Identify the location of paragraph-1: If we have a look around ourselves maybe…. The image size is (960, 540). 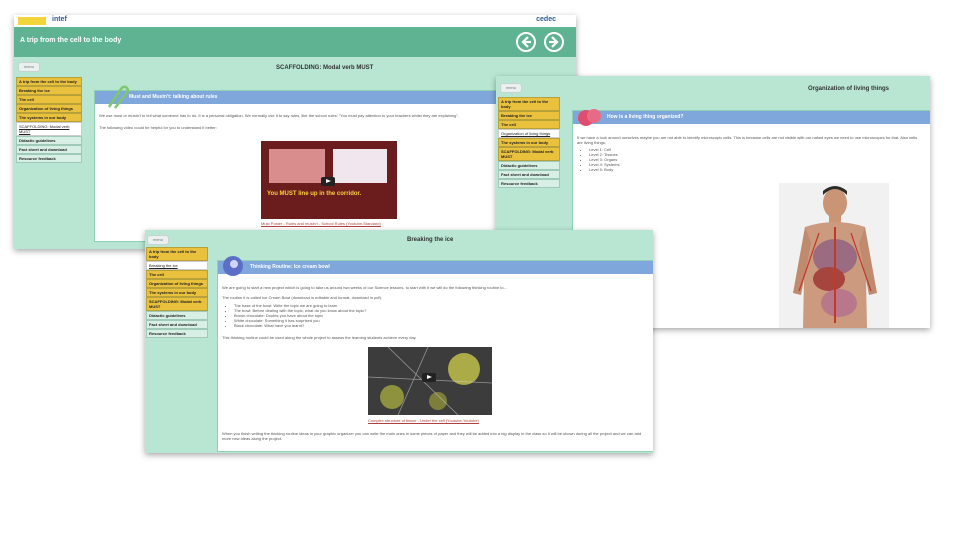
(747, 140).